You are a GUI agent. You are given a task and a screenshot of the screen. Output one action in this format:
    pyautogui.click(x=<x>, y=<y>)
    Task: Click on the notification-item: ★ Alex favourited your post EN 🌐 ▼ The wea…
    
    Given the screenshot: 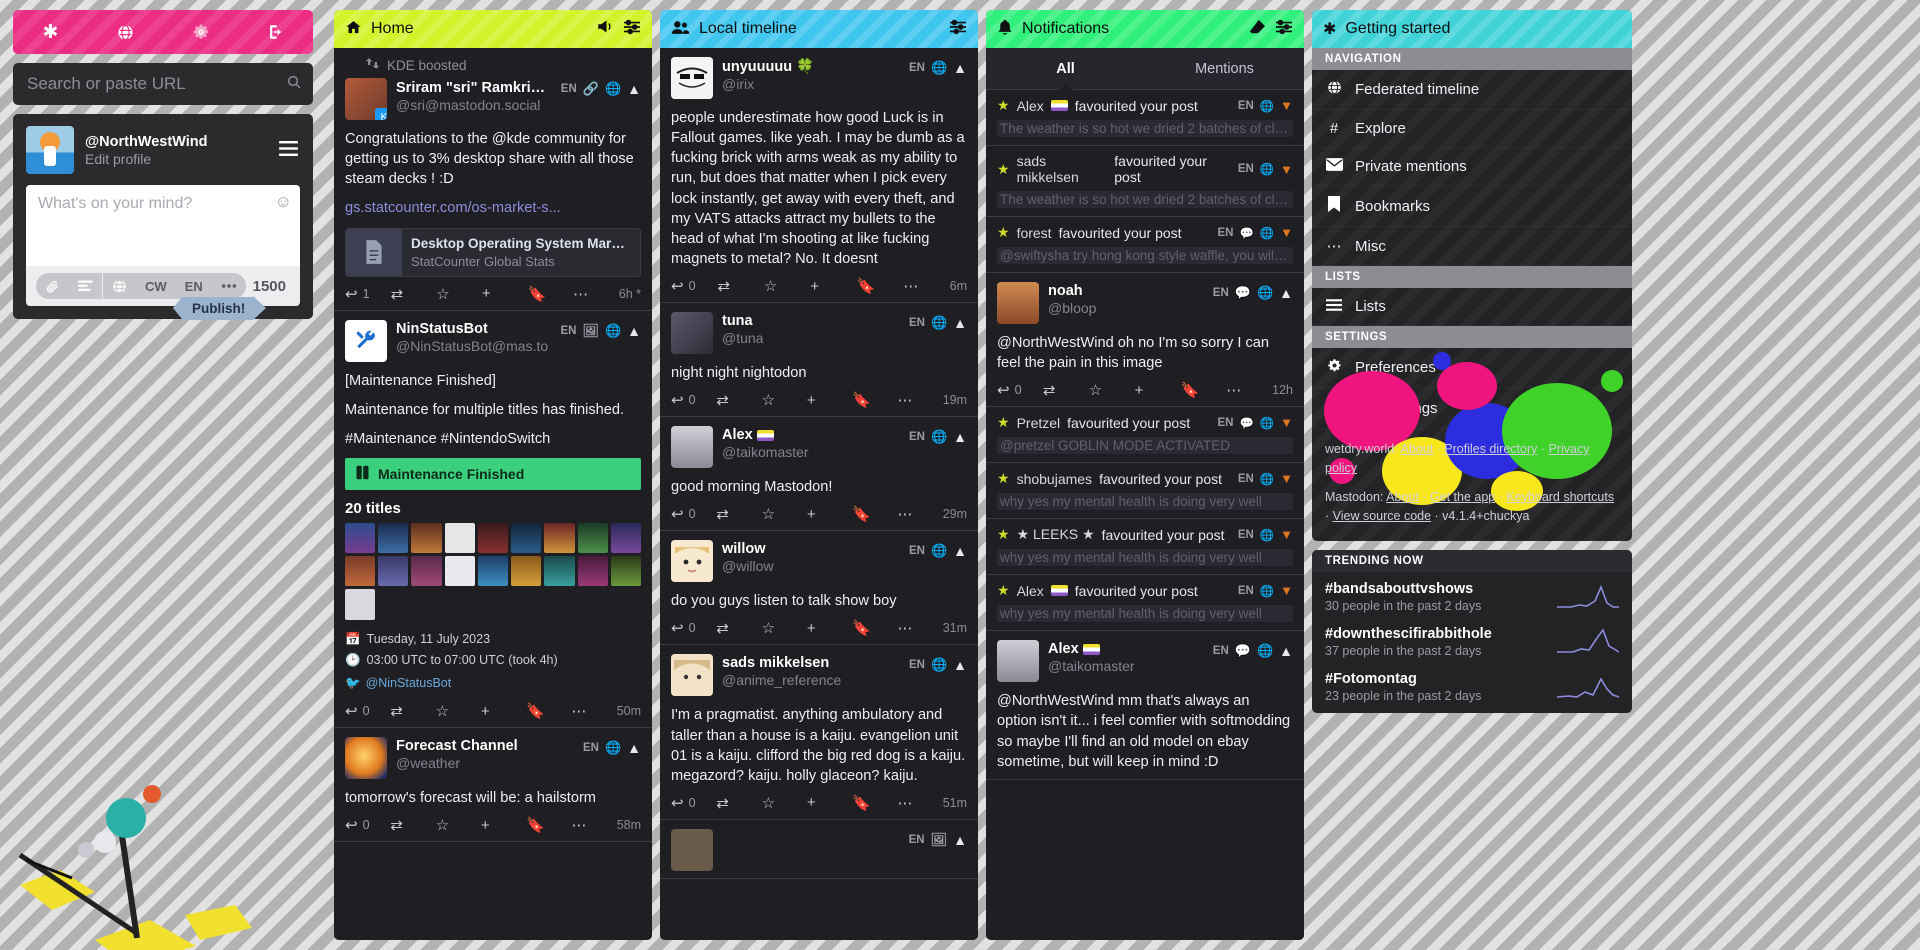 What is the action you would take?
    pyautogui.click(x=1145, y=118)
    